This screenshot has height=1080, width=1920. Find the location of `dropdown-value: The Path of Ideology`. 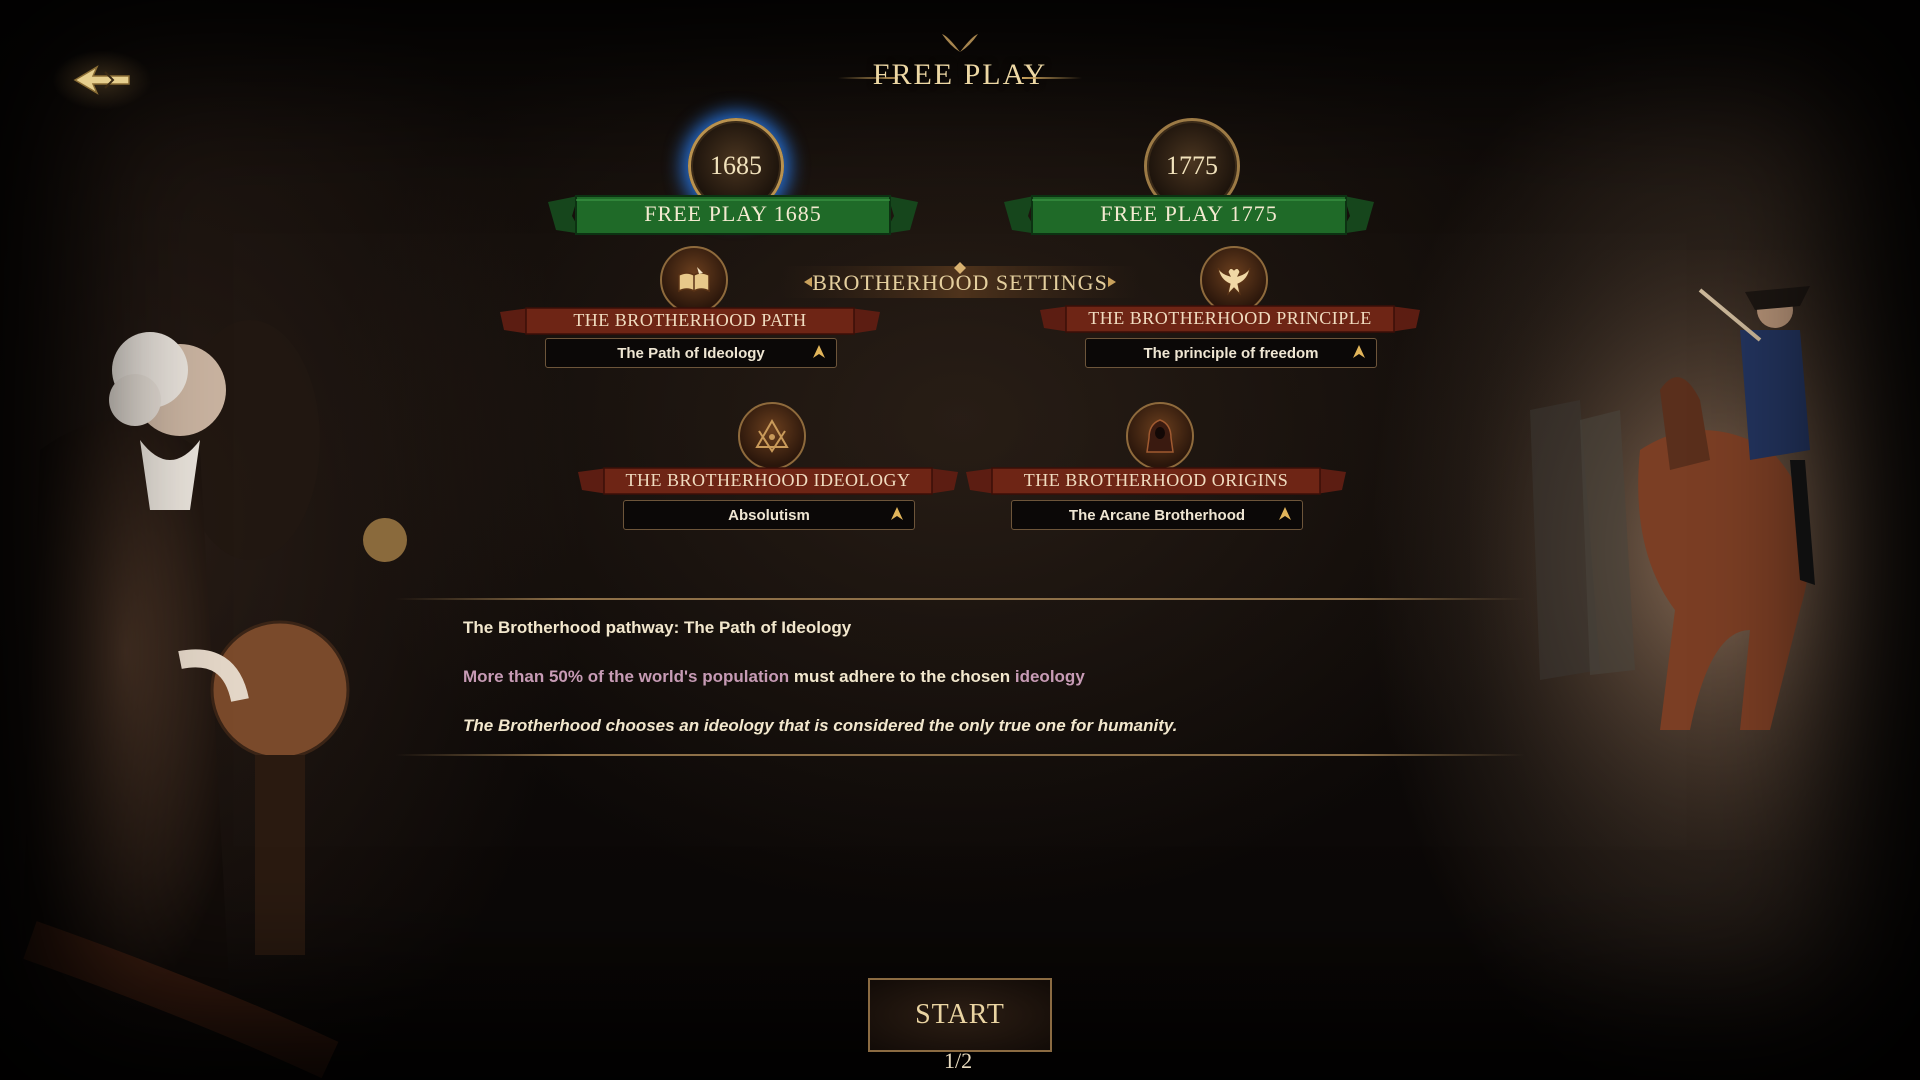

dropdown-value: The Path of Ideology is located at coordinates (691, 353).